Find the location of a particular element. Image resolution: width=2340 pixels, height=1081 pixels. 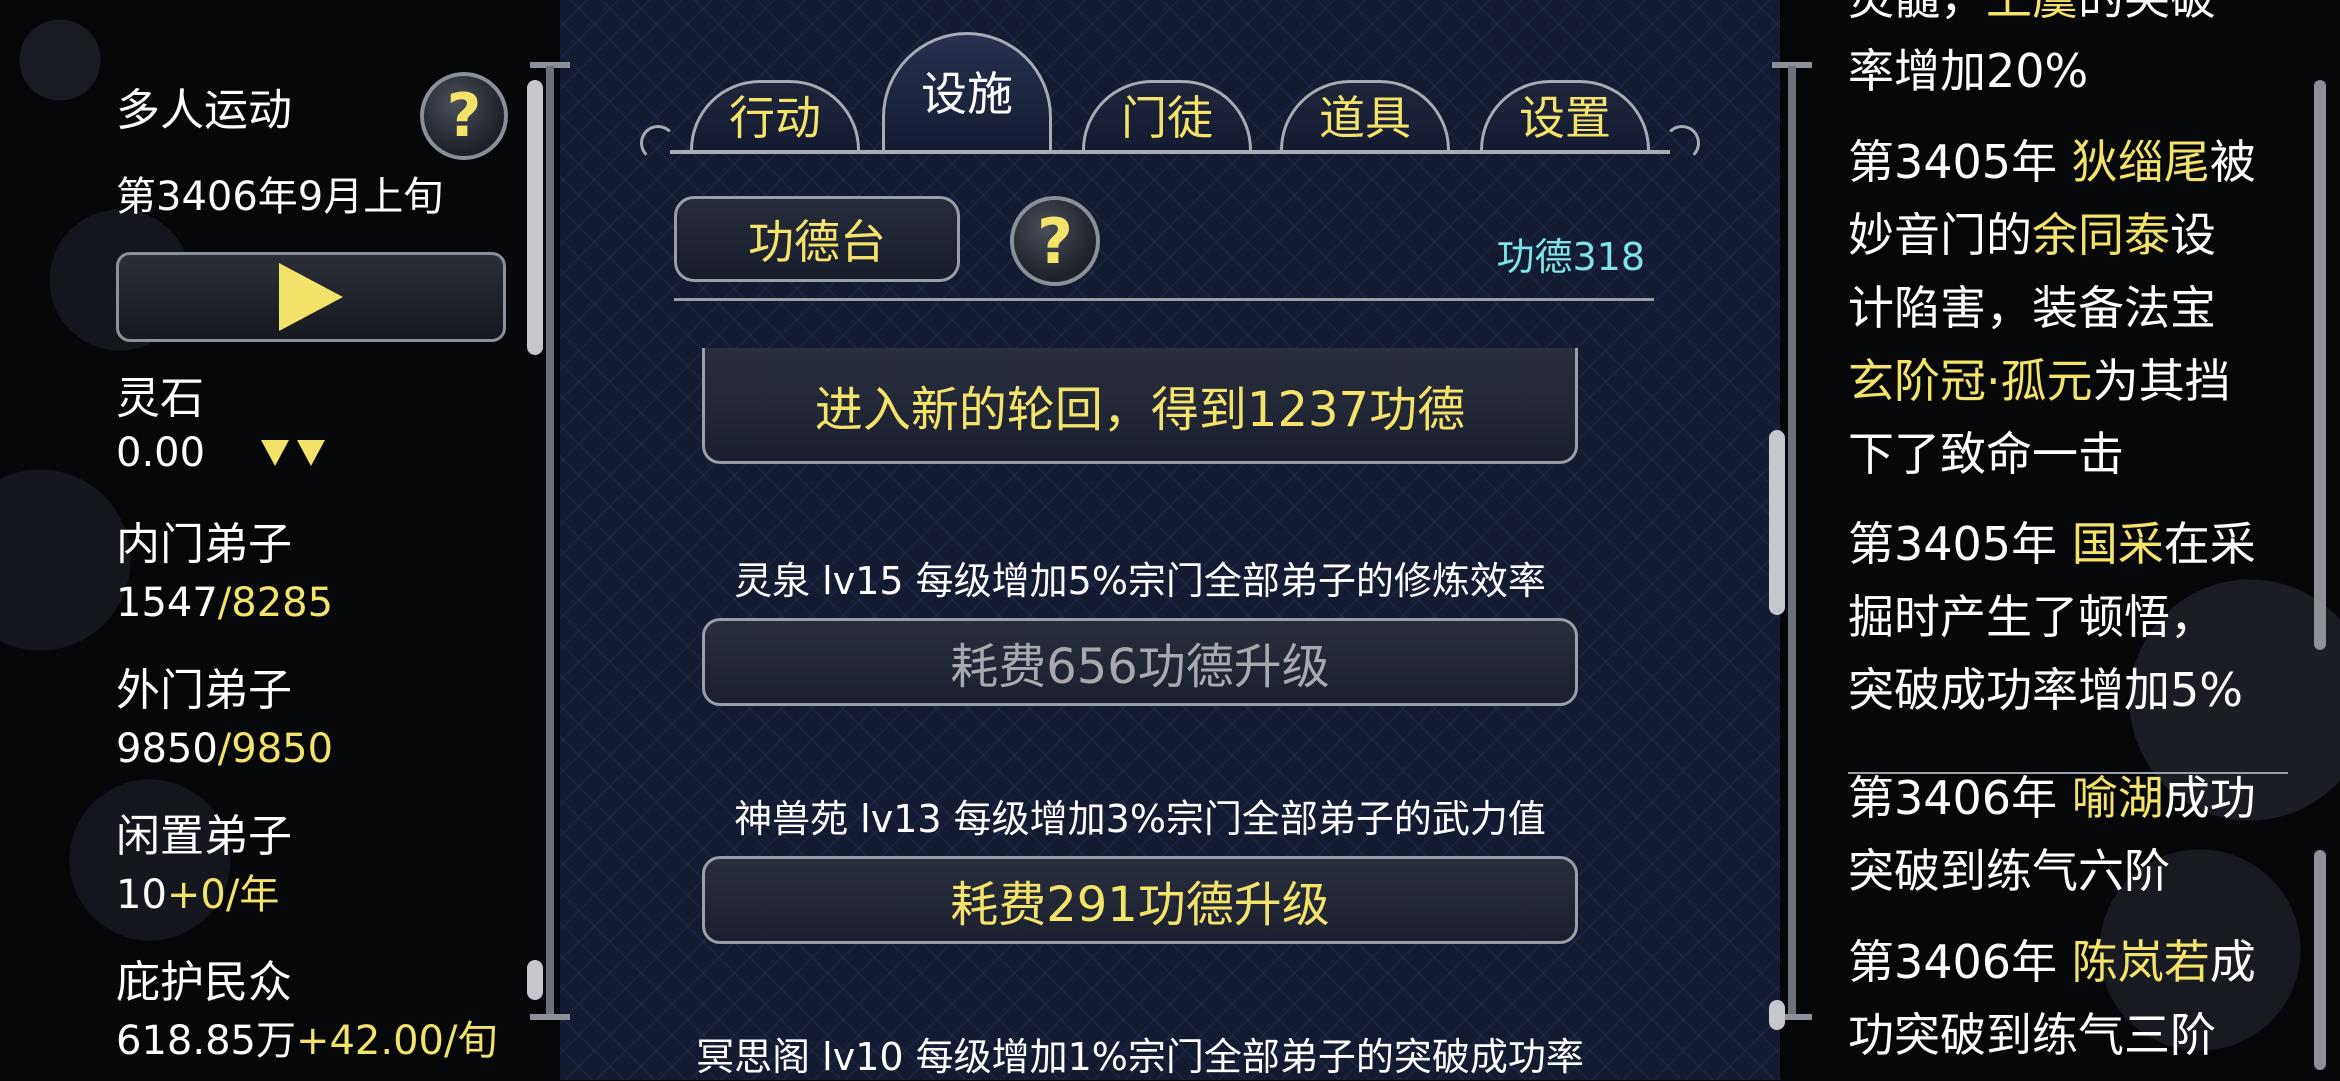

inner-disciples-label: 内门弟子 is located at coordinates (204, 544).